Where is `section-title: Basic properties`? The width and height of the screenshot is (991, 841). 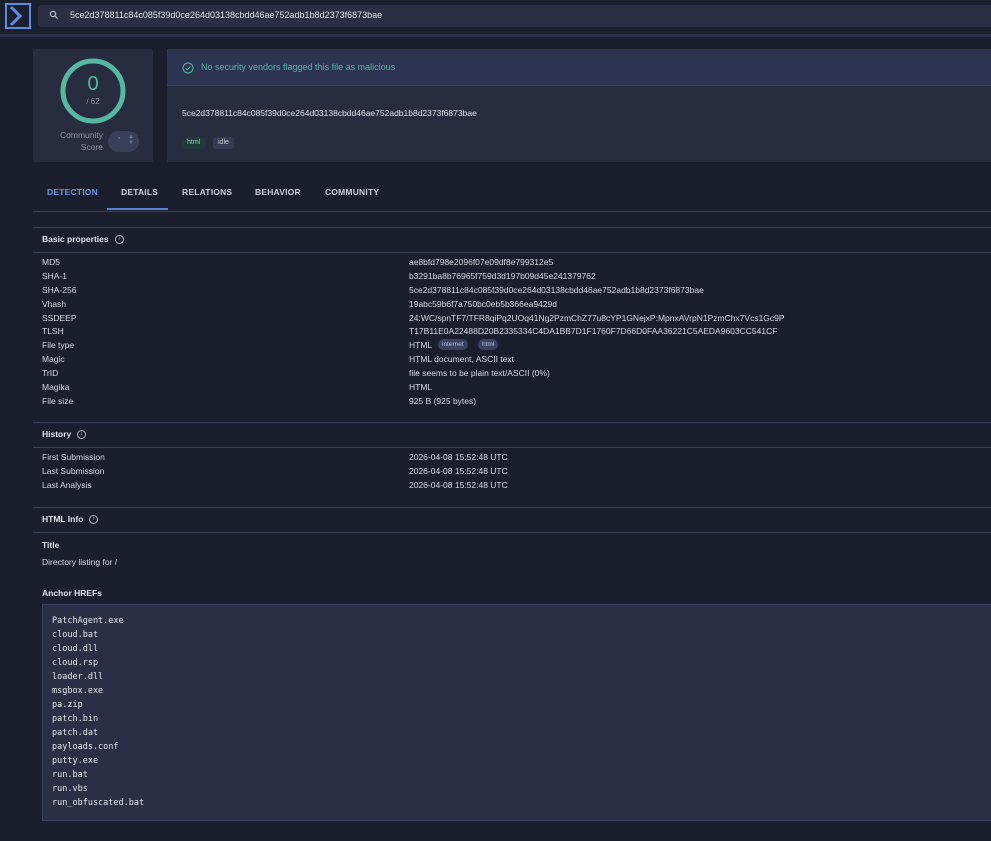 section-title: Basic properties is located at coordinates (75, 239).